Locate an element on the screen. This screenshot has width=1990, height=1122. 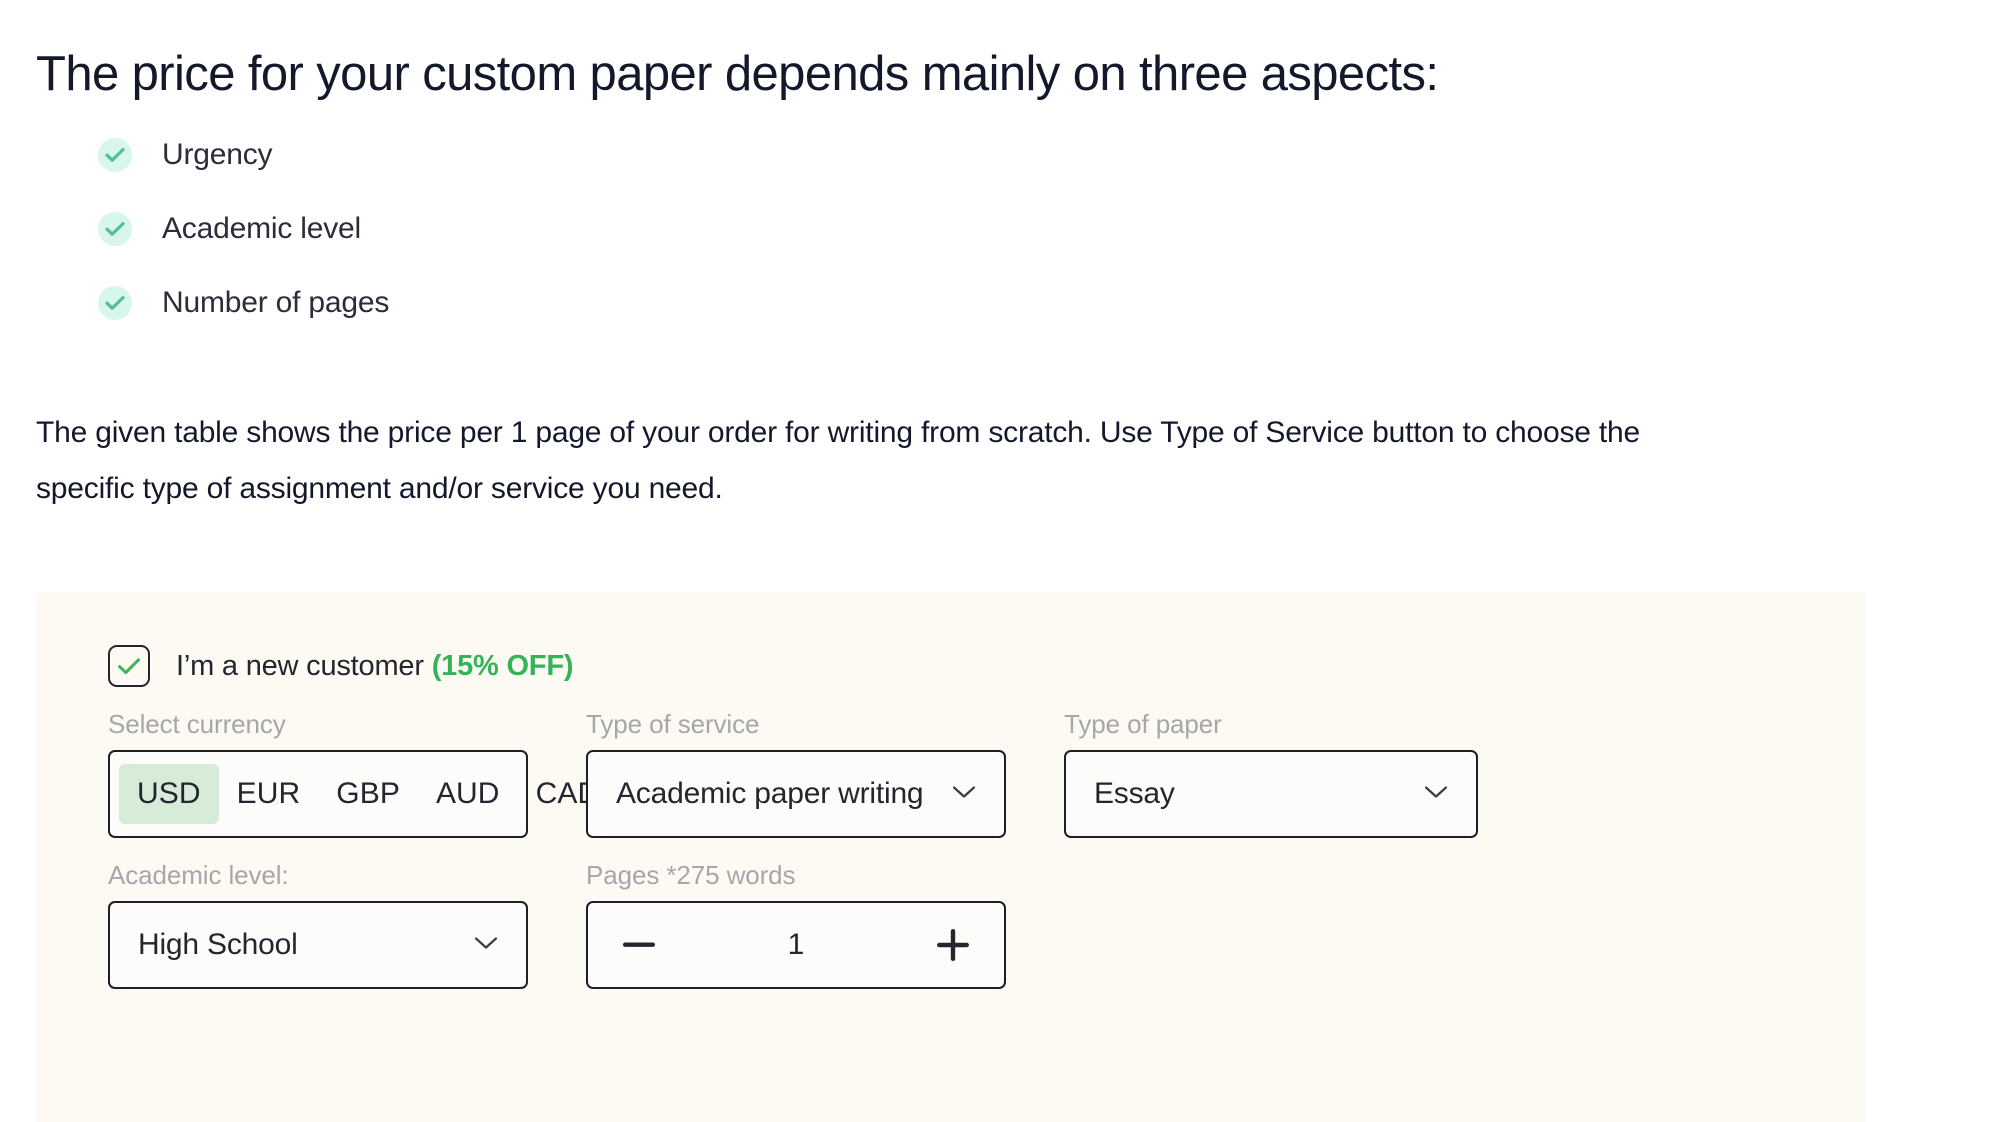
currency-selector: USD EUR GBP AUD CAD is located at coordinates (353, 794).